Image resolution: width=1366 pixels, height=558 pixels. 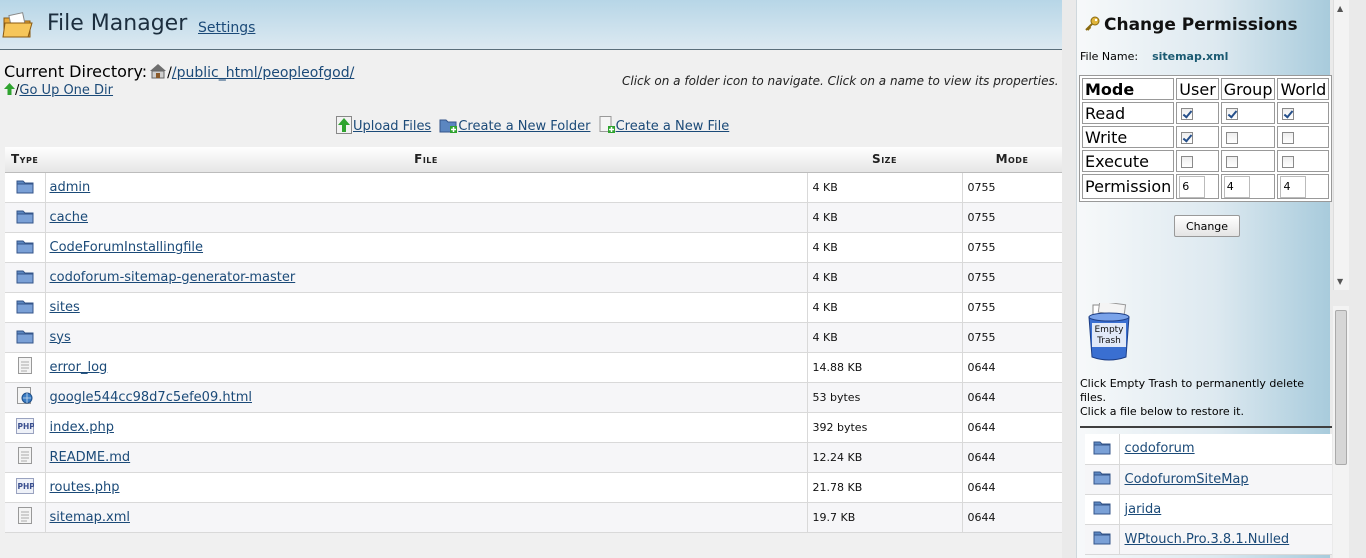 What do you see at coordinates (79, 367) in the screenshot?
I see `file-name-link: error_log` at bounding box center [79, 367].